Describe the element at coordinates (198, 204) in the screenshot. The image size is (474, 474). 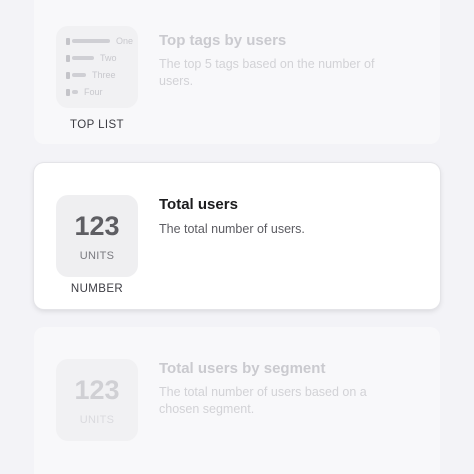
I see `widget-title: Total users` at that location.